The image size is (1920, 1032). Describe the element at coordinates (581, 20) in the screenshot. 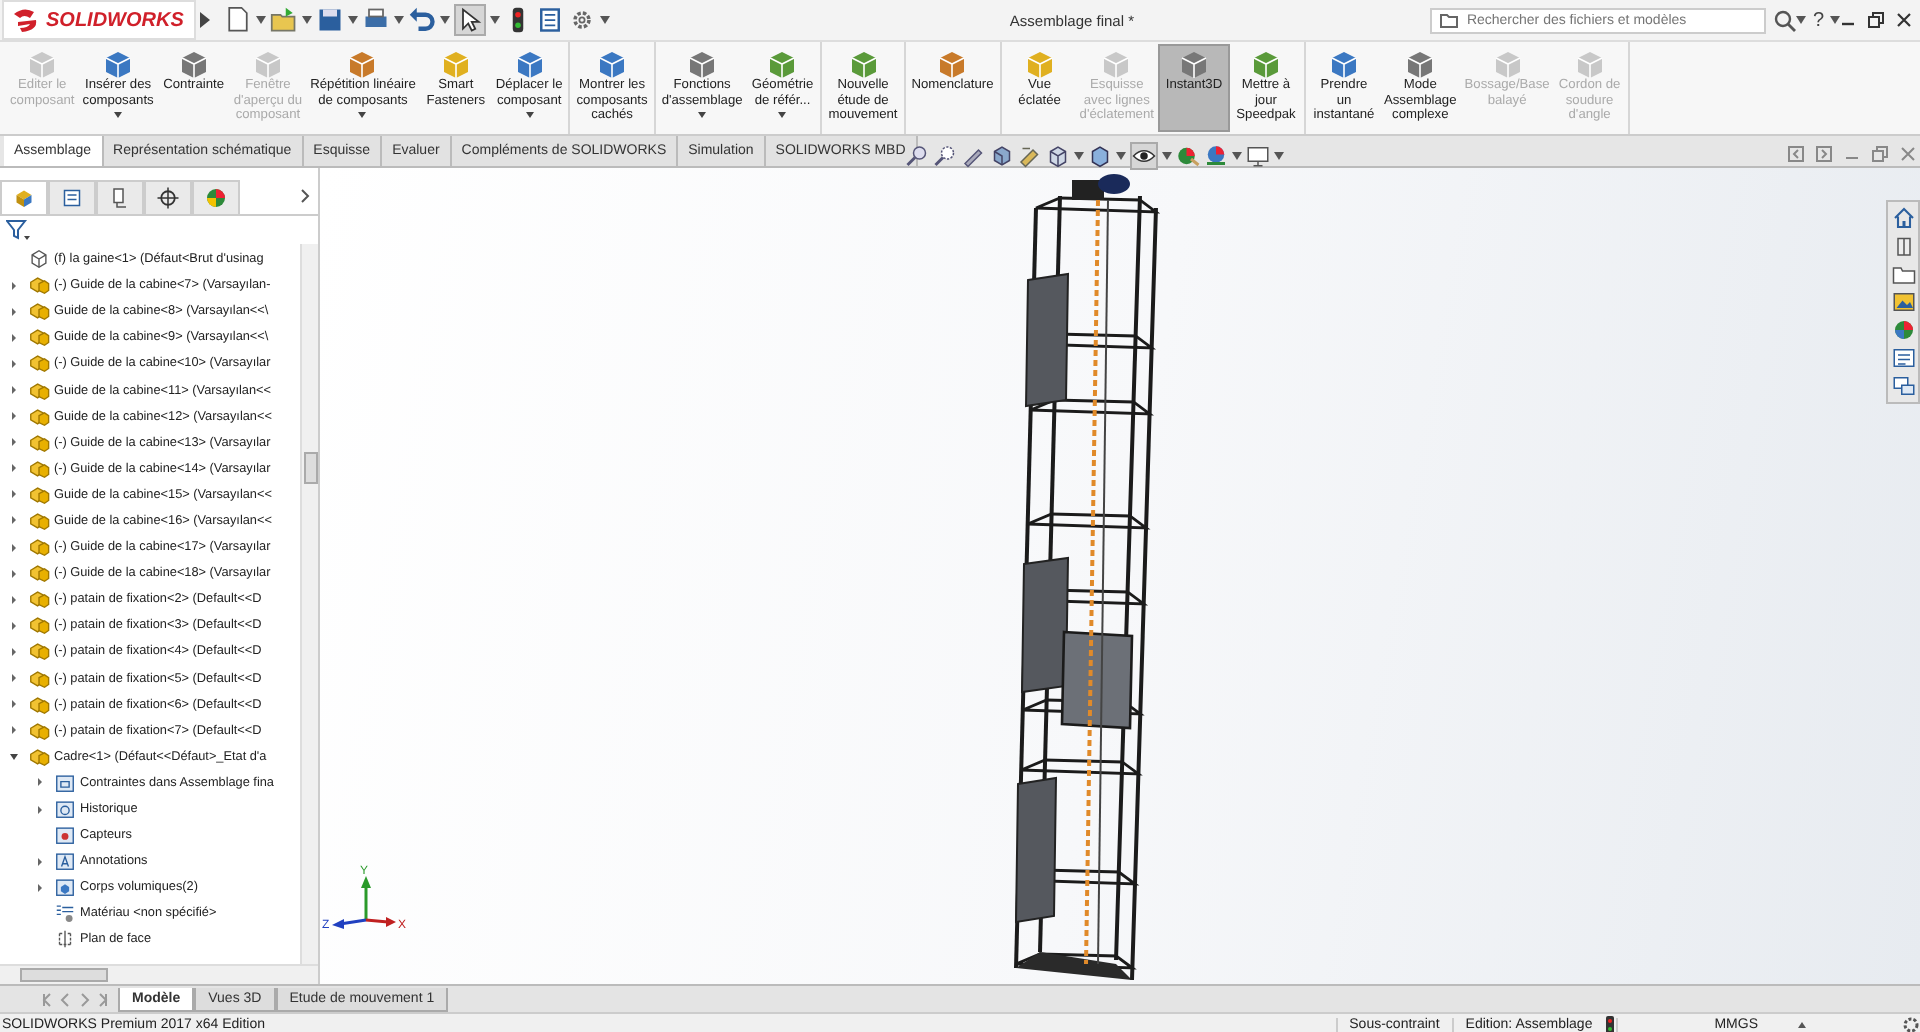

I see `settings-icon` at that location.